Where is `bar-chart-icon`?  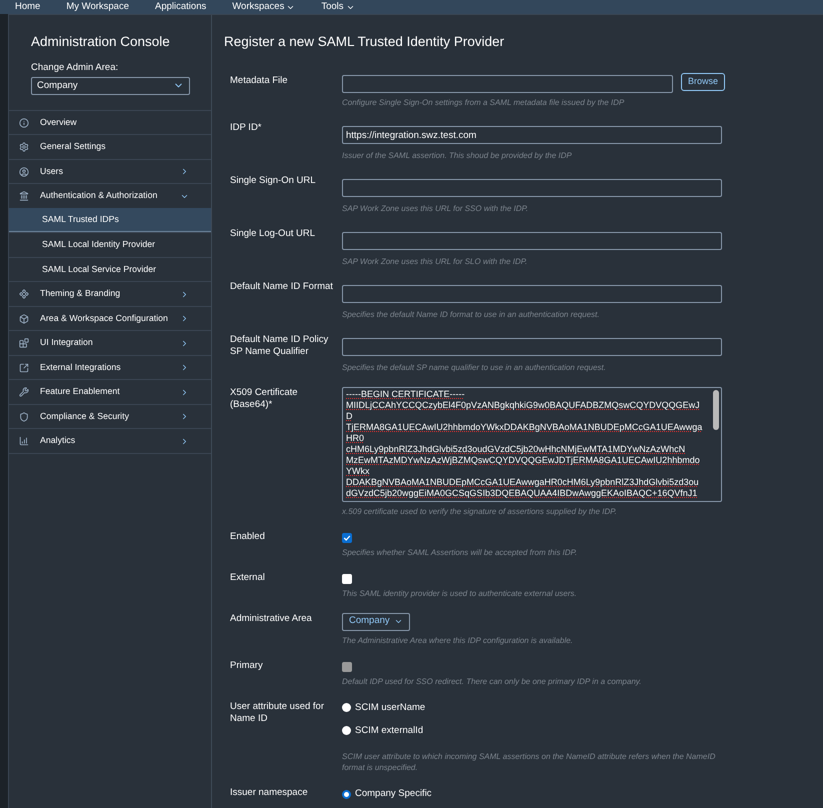 bar-chart-icon is located at coordinates (24, 441).